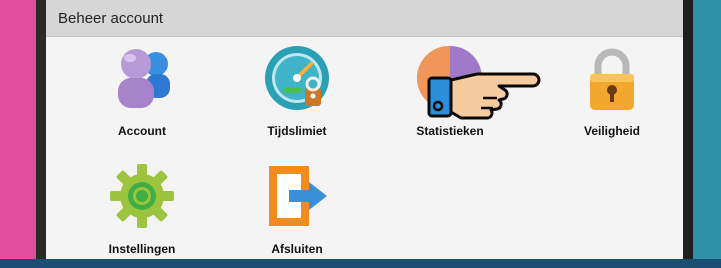 This screenshot has height=268, width=721. What do you see at coordinates (298, 196) in the screenshot?
I see `exit-door-icon` at bounding box center [298, 196].